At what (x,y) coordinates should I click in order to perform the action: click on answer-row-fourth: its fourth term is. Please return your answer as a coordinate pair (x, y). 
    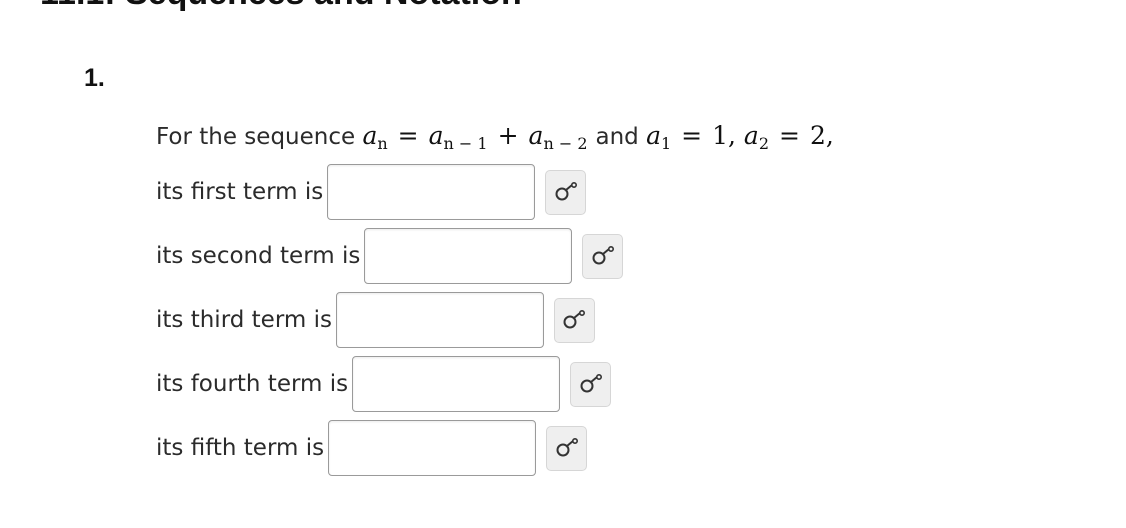
    Looking at the image, I should click on (384, 384).